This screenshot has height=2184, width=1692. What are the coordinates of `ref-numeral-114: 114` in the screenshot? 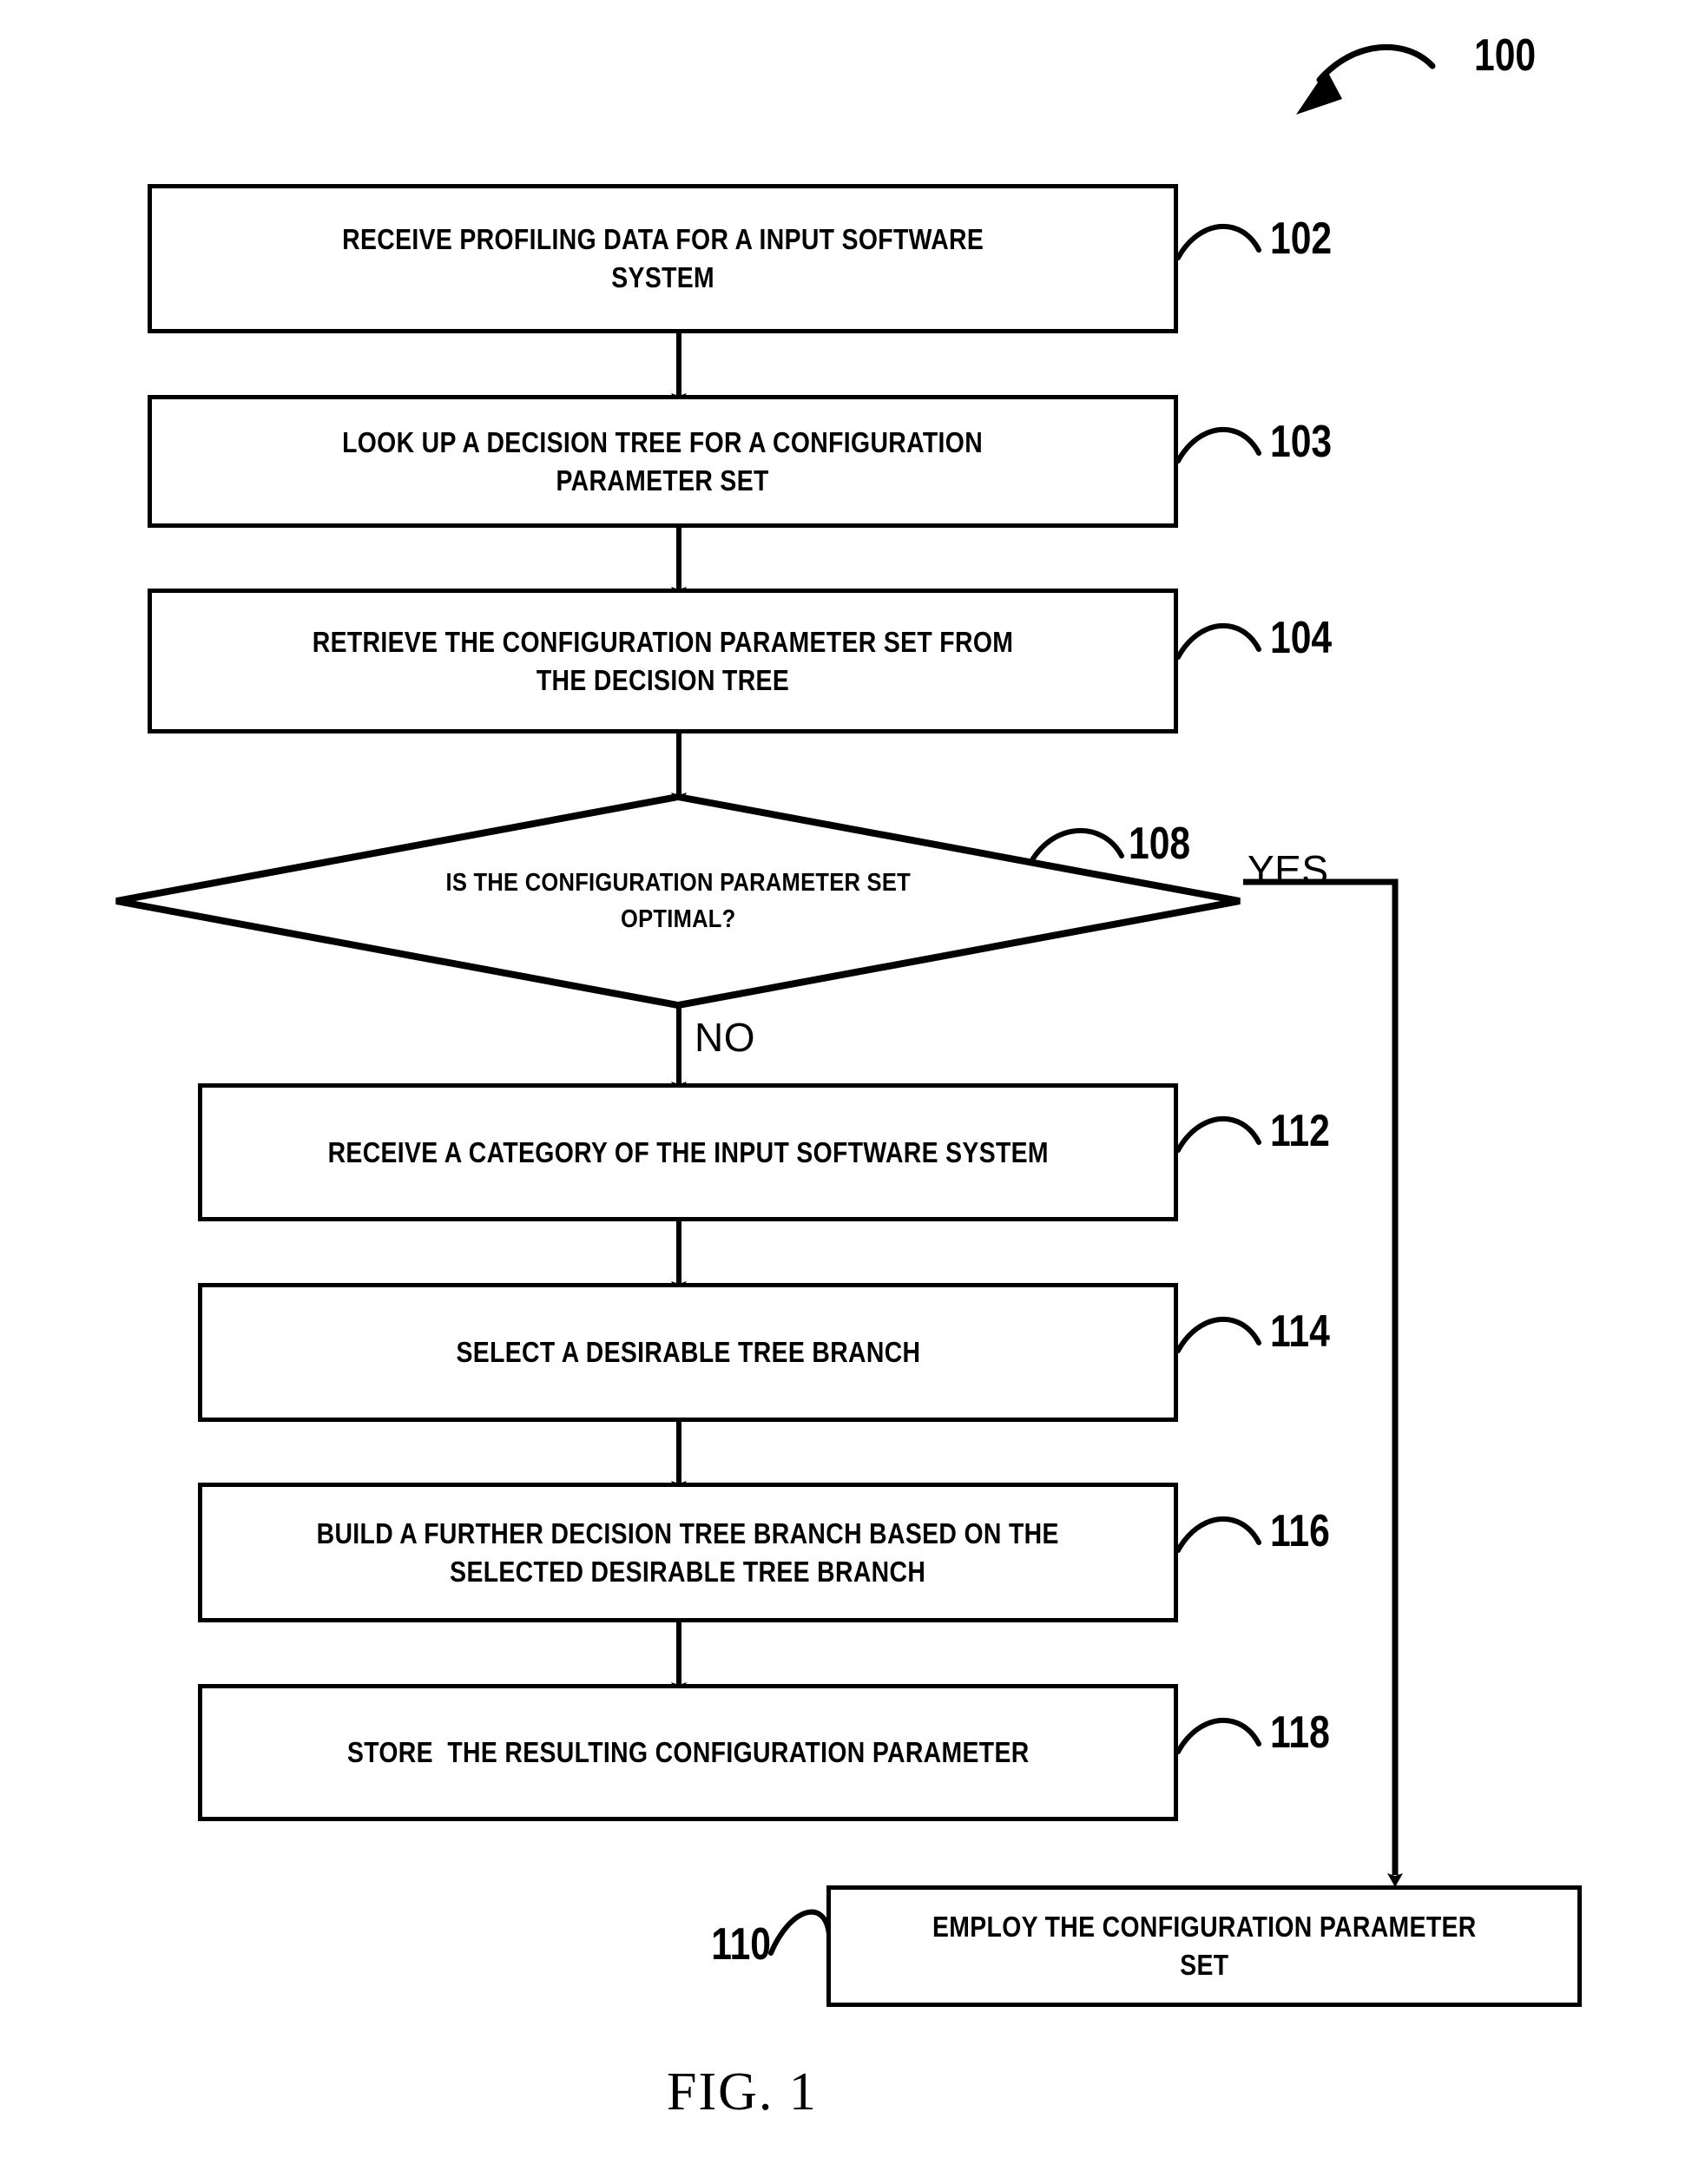 It's located at (1300, 1331).